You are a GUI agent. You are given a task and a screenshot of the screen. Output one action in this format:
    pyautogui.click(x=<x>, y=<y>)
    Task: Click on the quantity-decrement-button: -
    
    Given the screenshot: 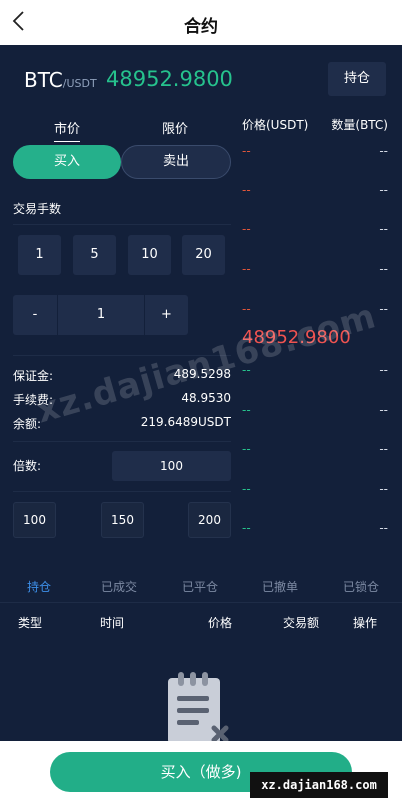 What is the action you would take?
    pyautogui.click(x=35, y=315)
    